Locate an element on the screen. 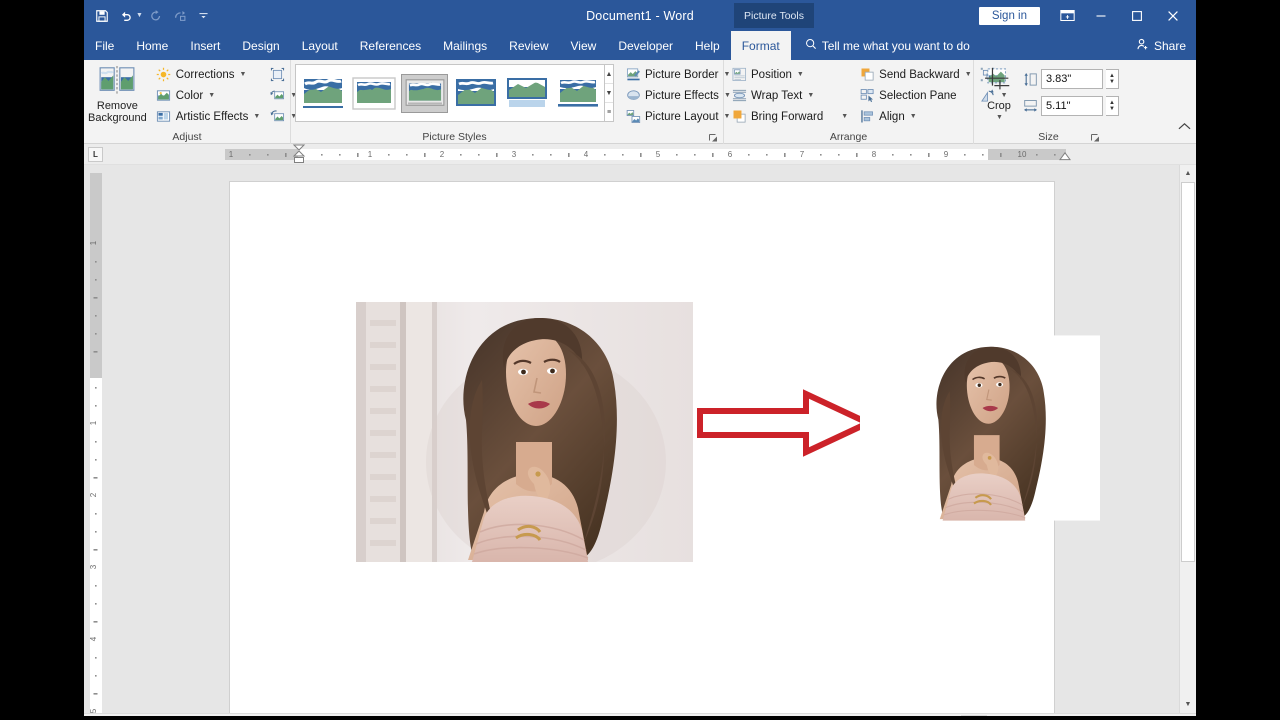 Image resolution: width=1280 pixels, height=720 pixels. shape-height-stepper: ▲ ▼ is located at coordinates (1112, 79).